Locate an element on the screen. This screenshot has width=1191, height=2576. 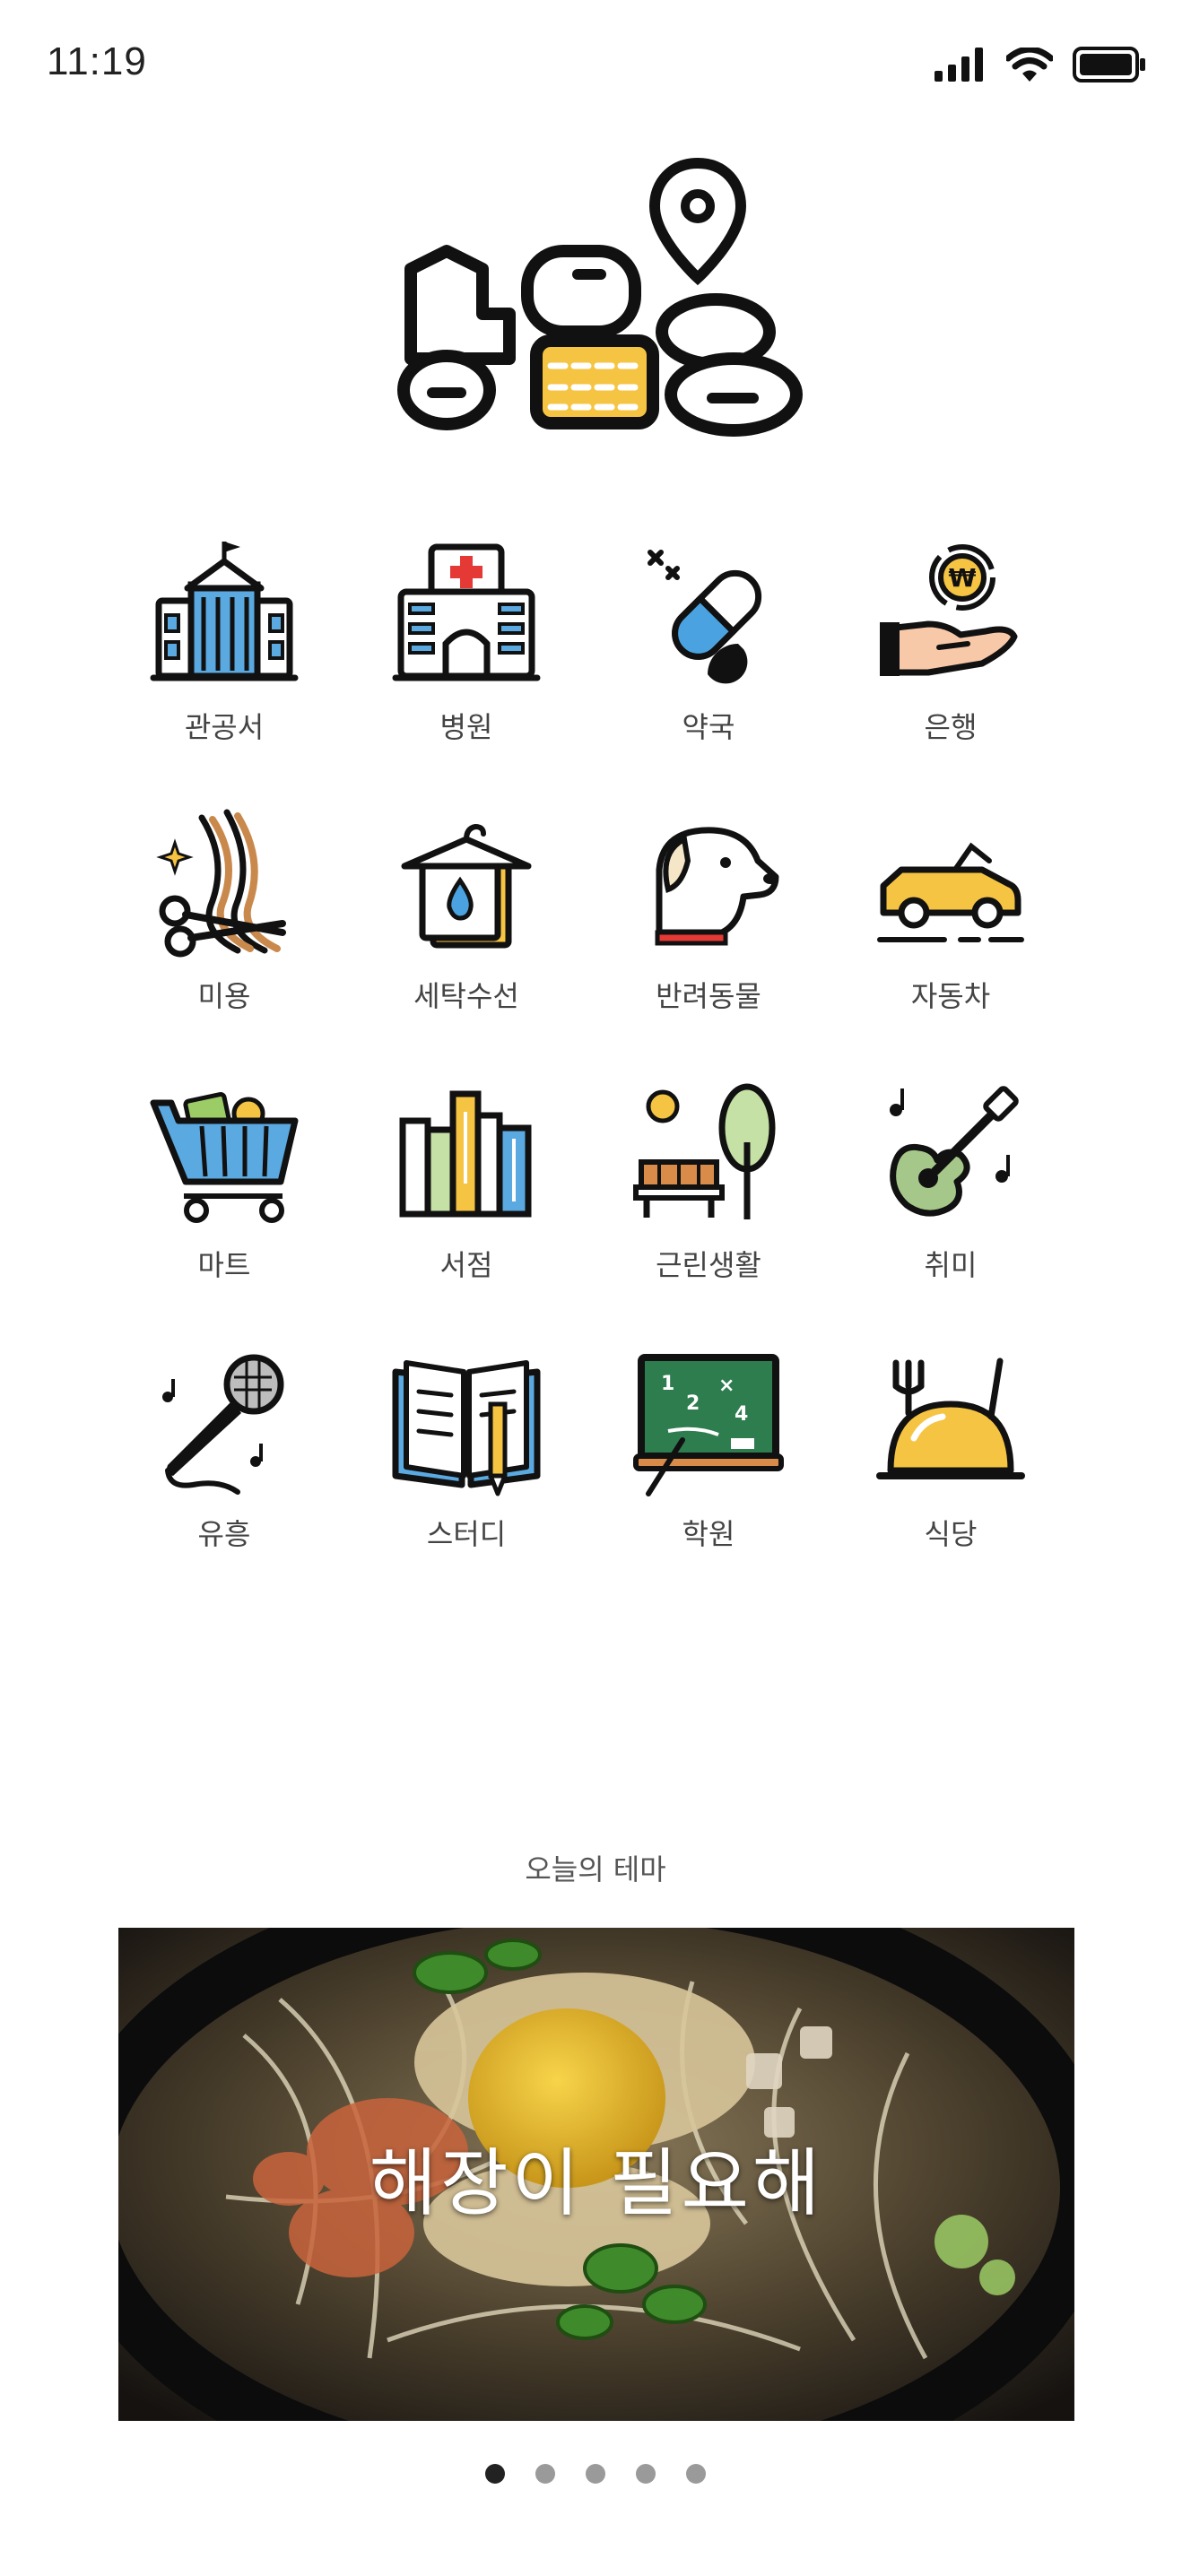
category-mart: 마트 is located at coordinates (224, 1192).